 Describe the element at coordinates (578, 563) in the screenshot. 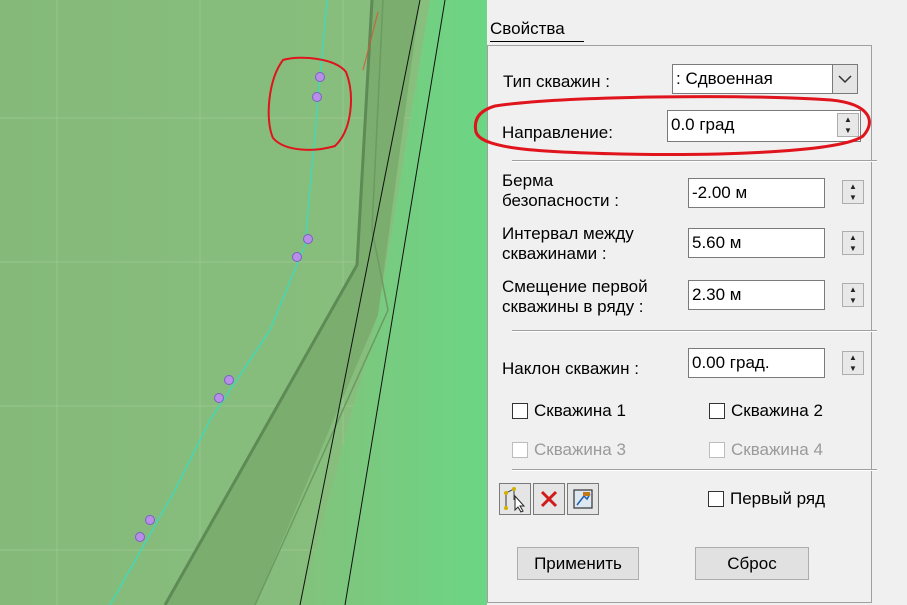

I see `apply-button: Применить` at that location.